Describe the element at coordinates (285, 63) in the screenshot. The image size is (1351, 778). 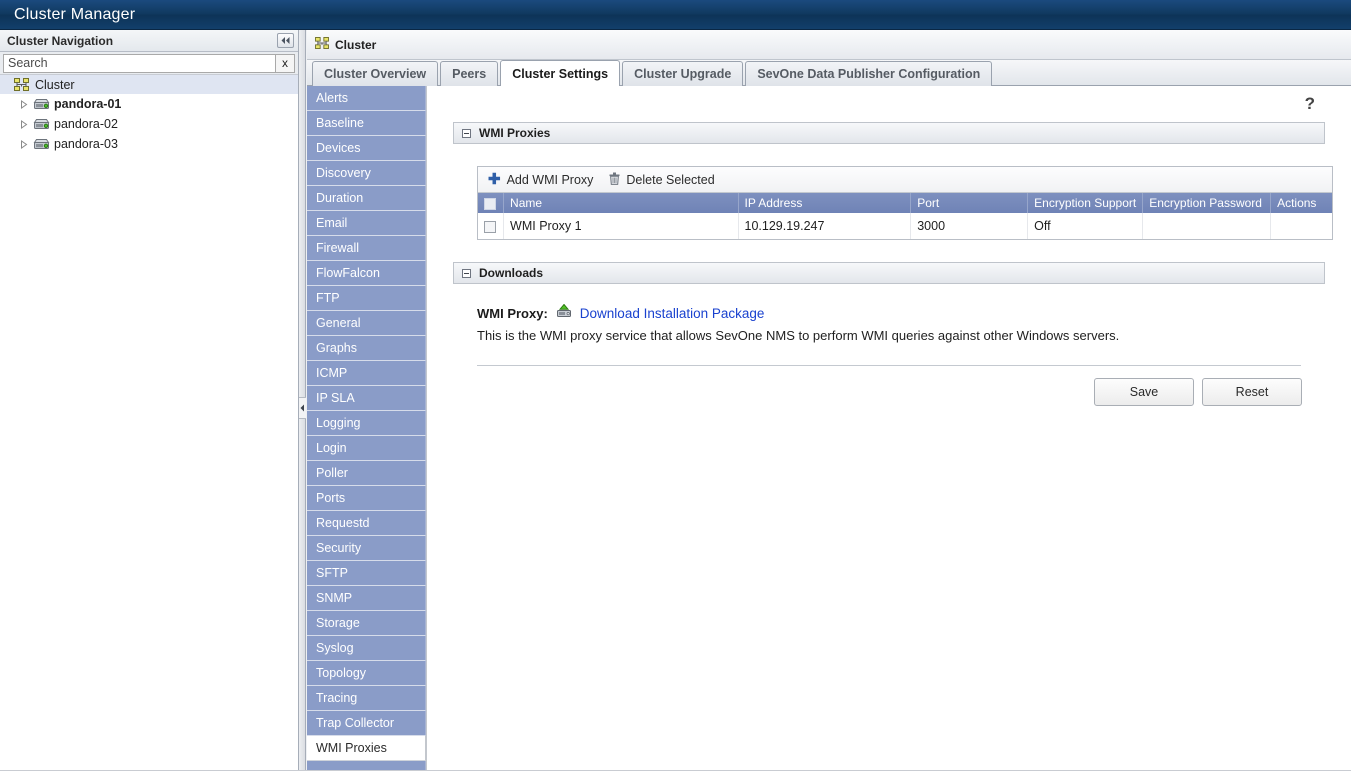
I see `search-clear-button: x` at that location.